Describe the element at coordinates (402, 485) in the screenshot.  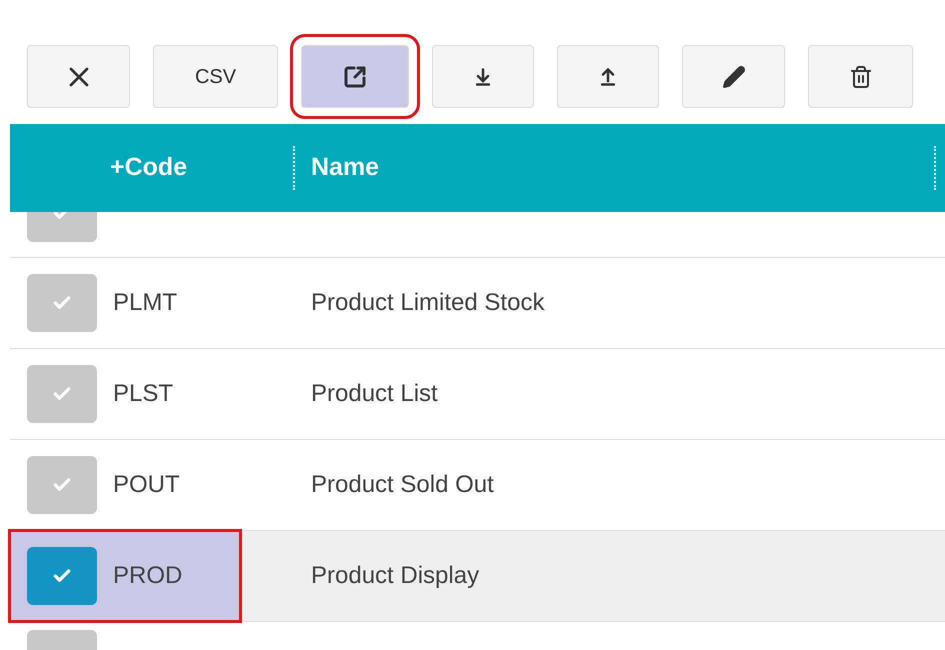
I see `name-cell-text: Product Sold Out` at that location.